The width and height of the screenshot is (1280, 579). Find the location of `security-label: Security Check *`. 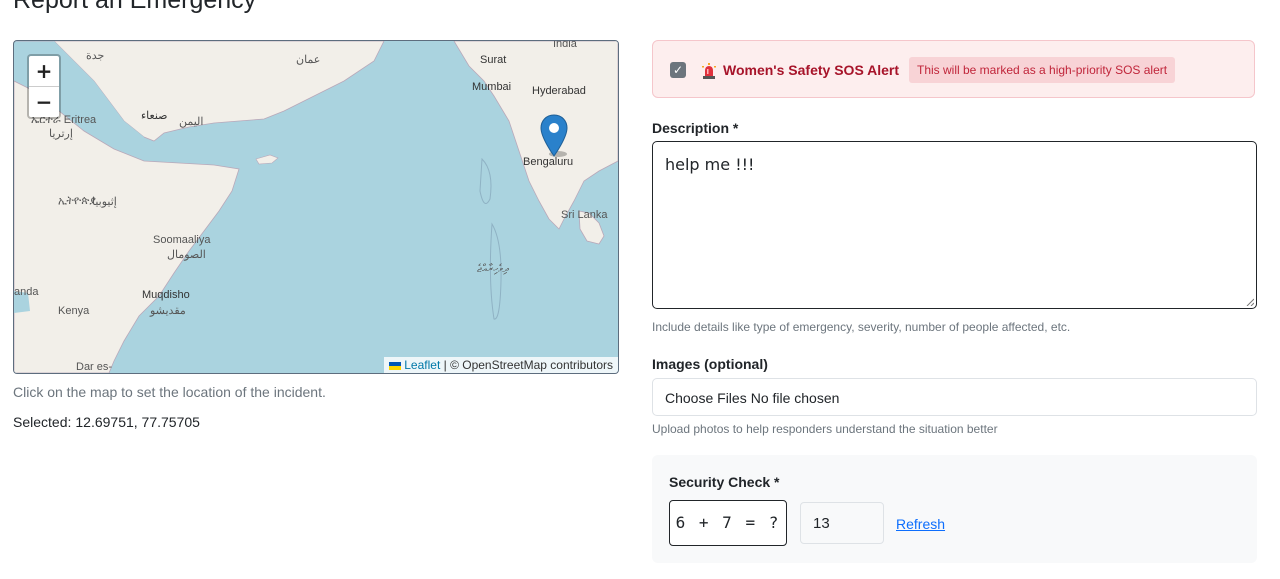

security-label: Security Check * is located at coordinates (724, 482).